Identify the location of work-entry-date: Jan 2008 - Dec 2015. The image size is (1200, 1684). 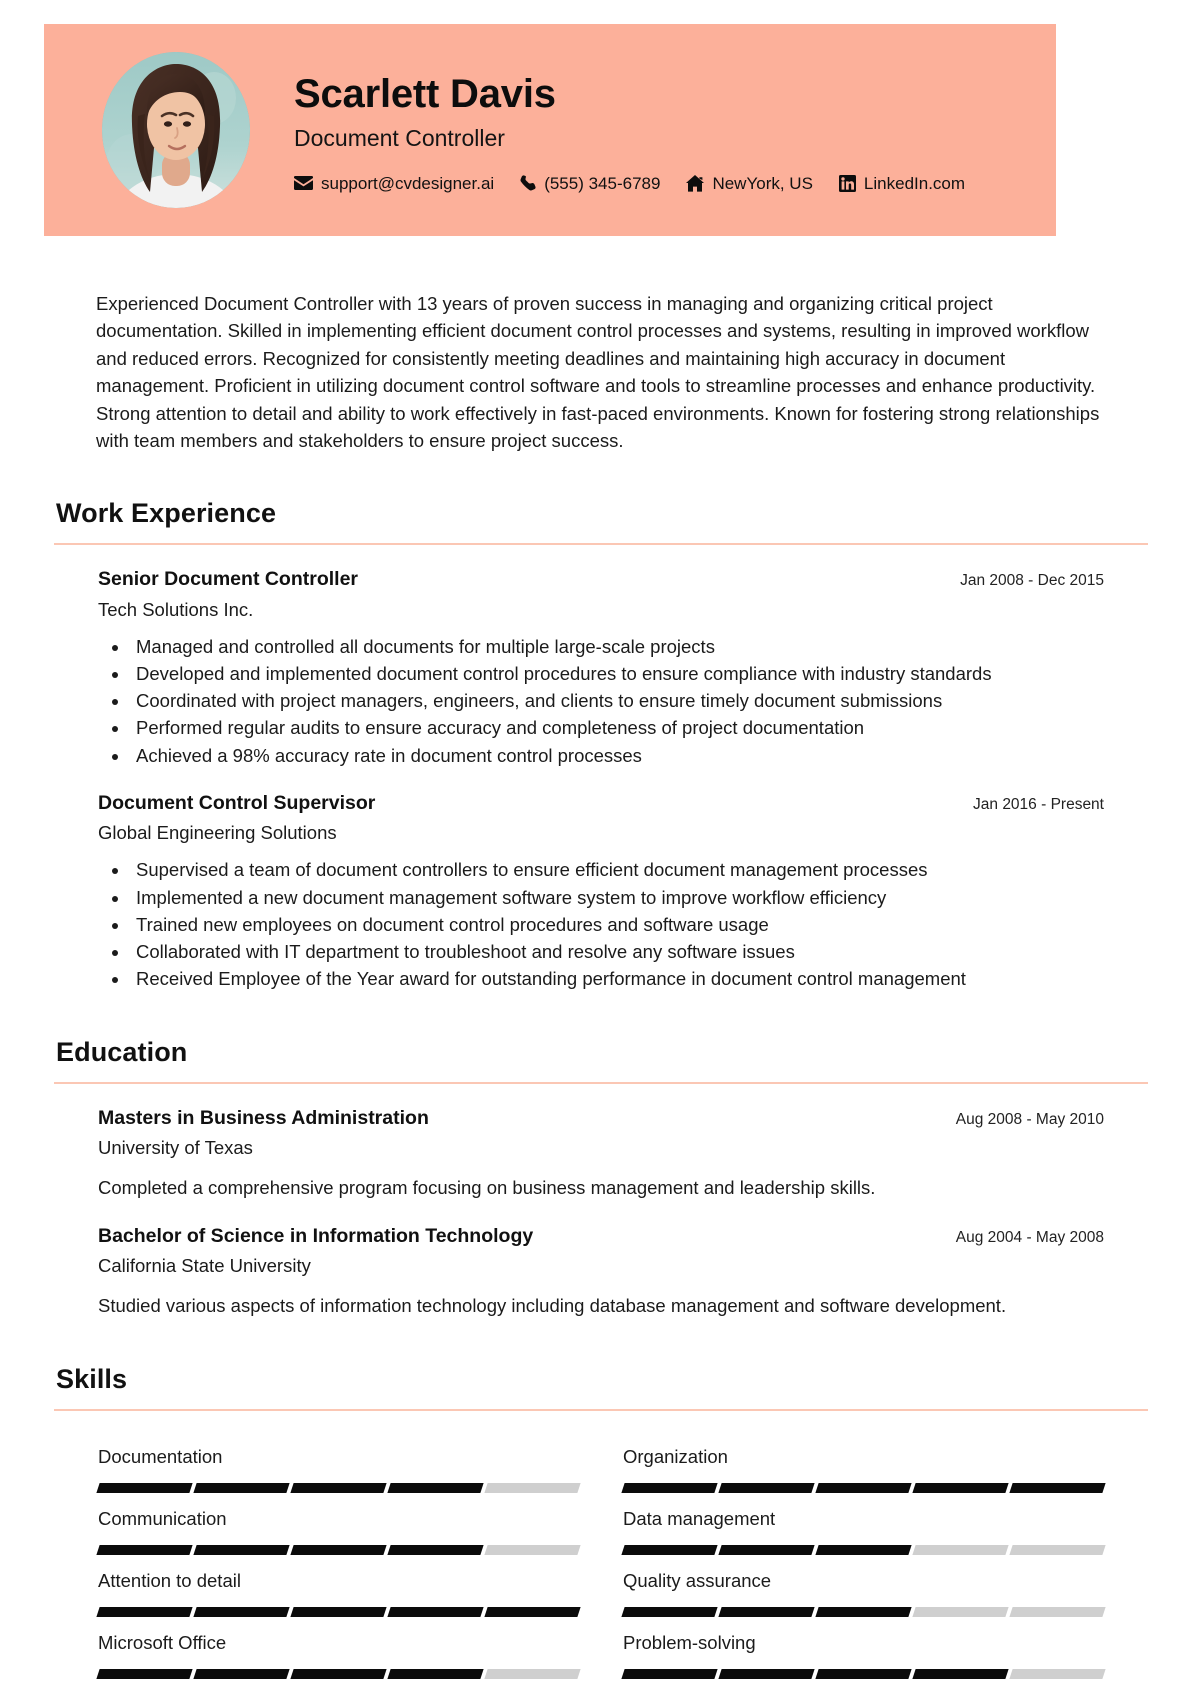
(1032, 581).